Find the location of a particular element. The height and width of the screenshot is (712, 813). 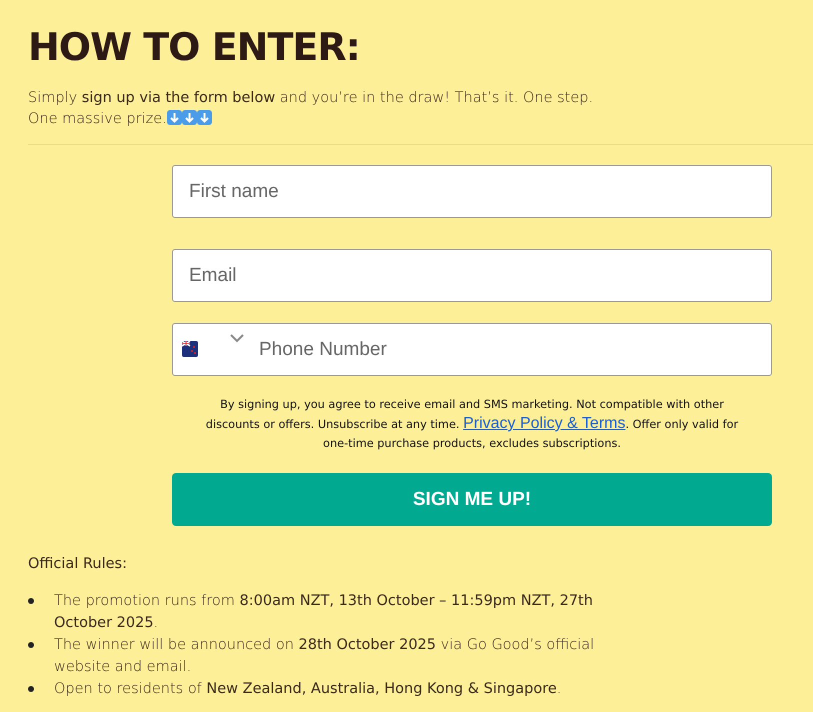

rule-text: The winner will be announced on 28th October 2025 via Go Good’s official website and email. is located at coordinates (325, 656).